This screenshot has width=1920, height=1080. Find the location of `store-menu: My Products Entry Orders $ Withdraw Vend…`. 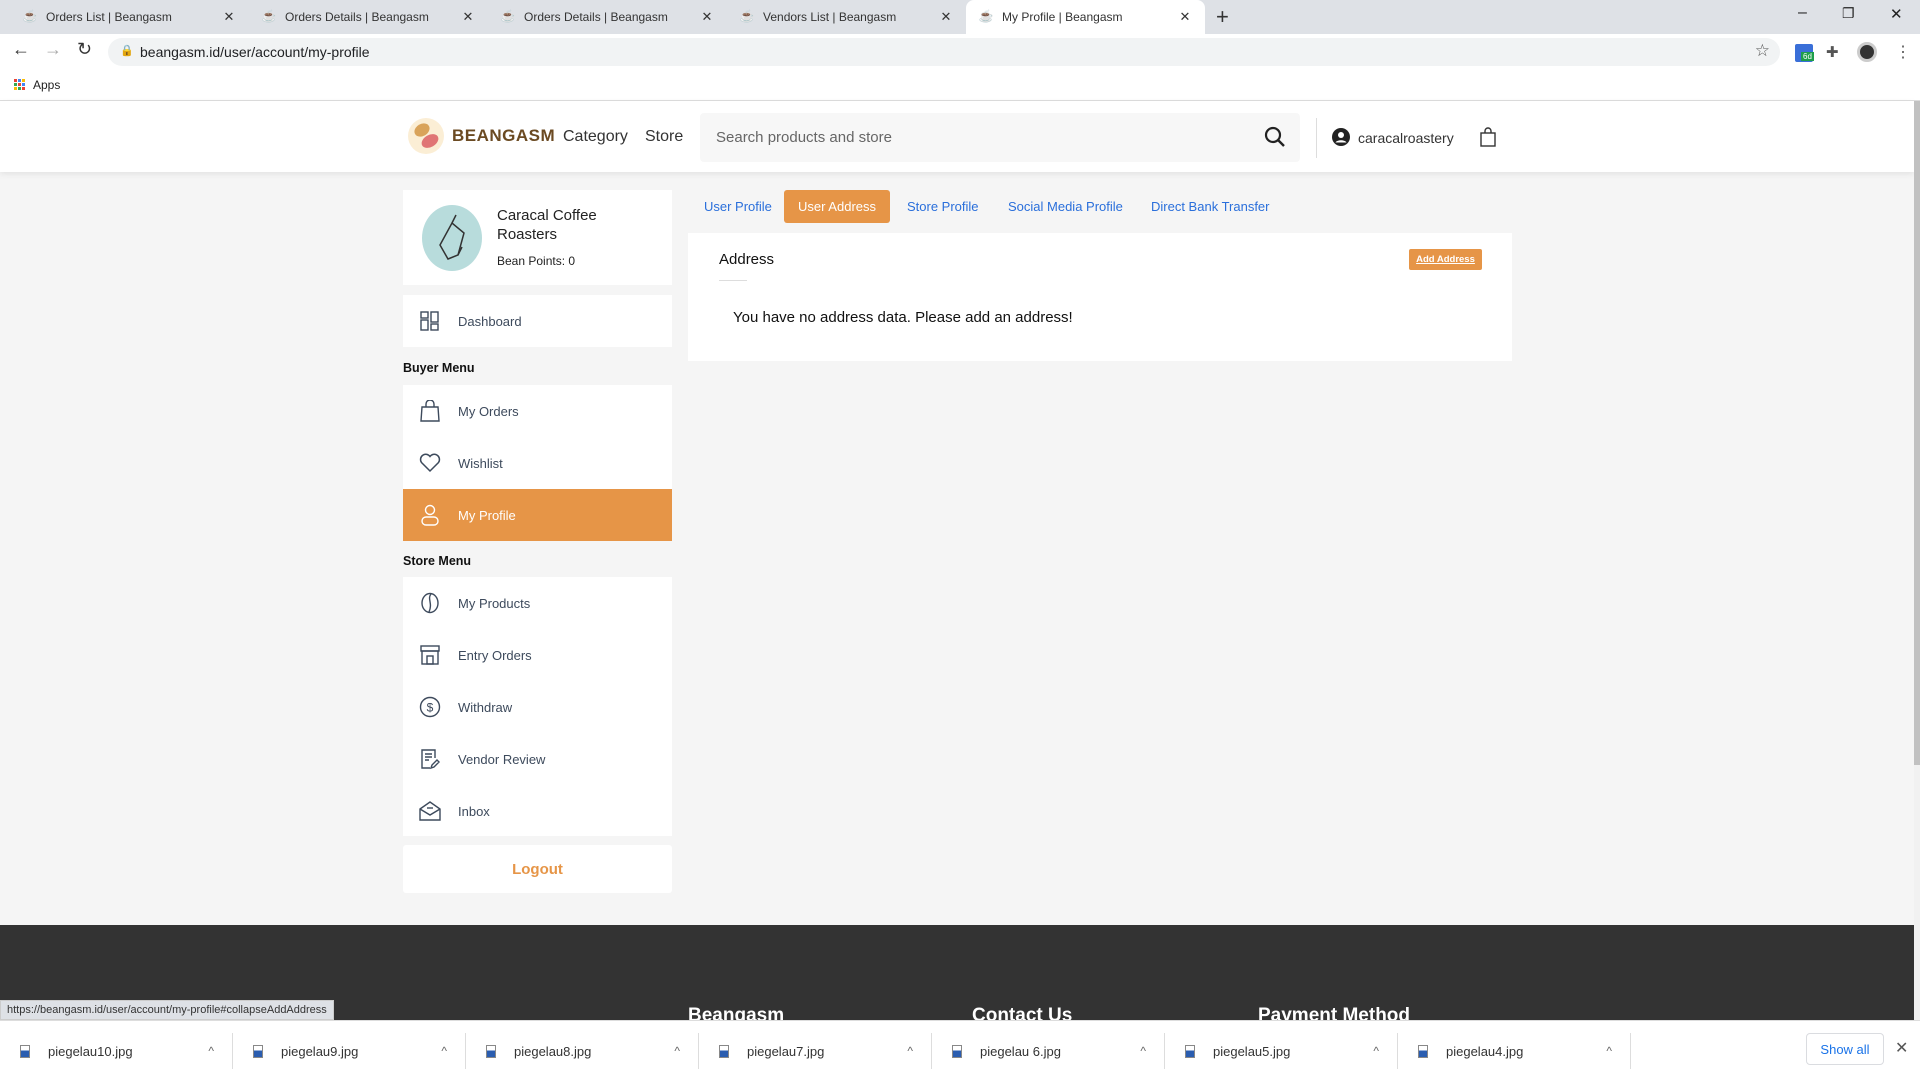

store-menu: My Products Entry Orders $ Withdraw Vend… is located at coordinates (537, 706).